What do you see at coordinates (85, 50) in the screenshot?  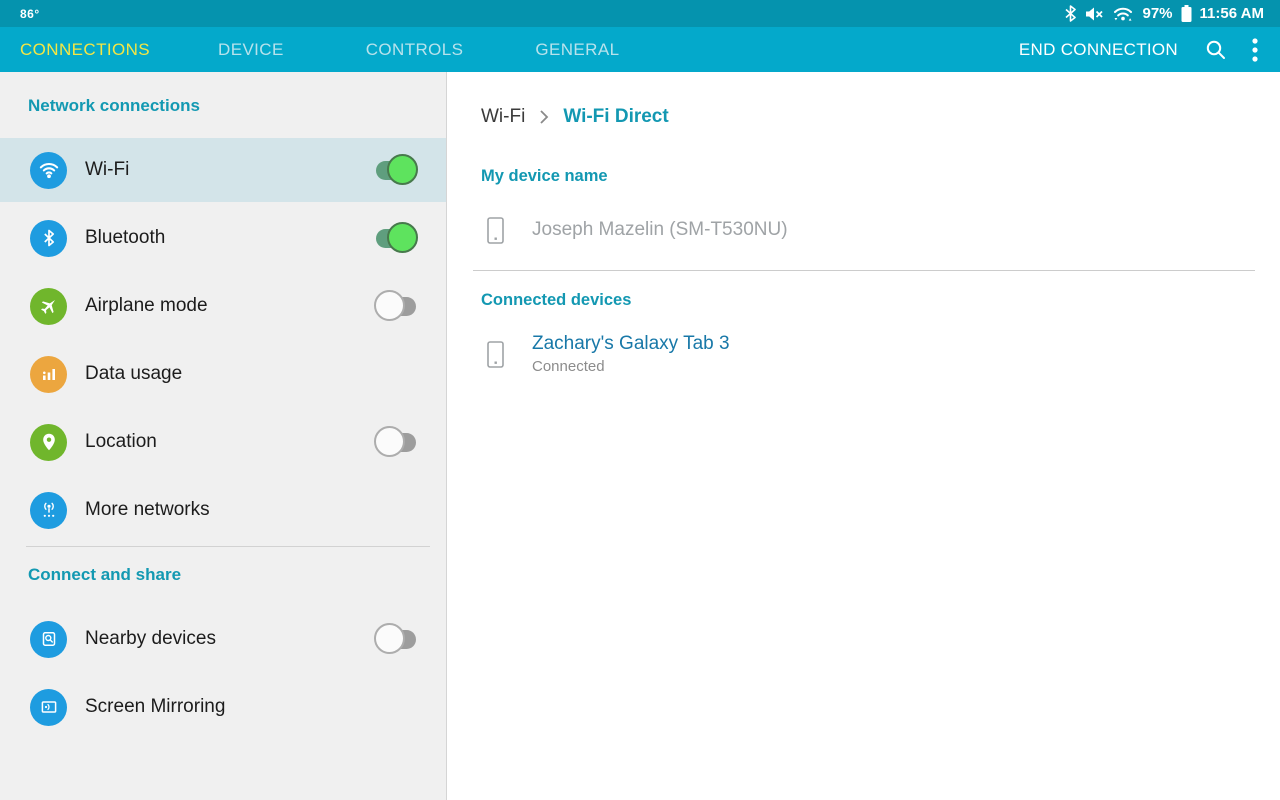 I see `tab-connections: CONNECTIONS` at bounding box center [85, 50].